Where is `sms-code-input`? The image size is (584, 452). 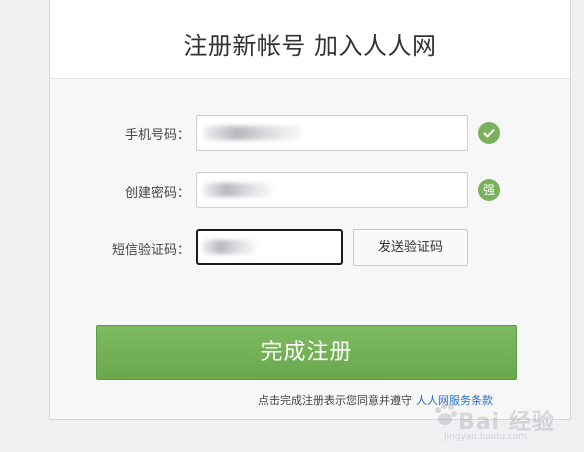
sms-code-input is located at coordinates (269, 247).